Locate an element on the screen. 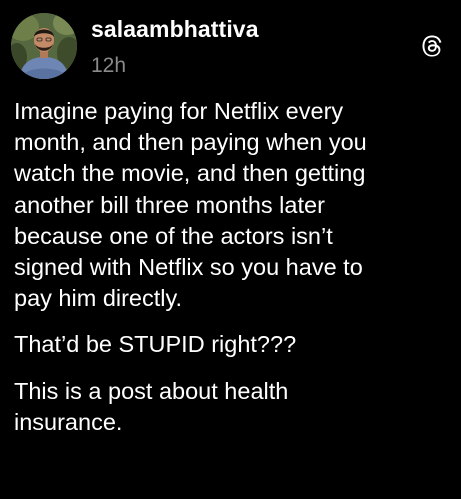  post-paragraph: That’d be STUPID right??? is located at coordinates (155, 344).